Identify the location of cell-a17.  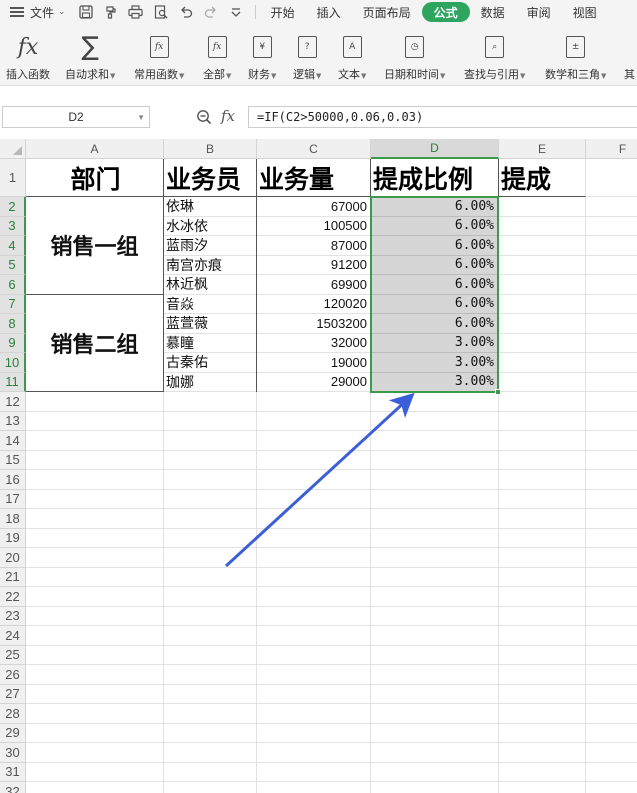
(95, 499).